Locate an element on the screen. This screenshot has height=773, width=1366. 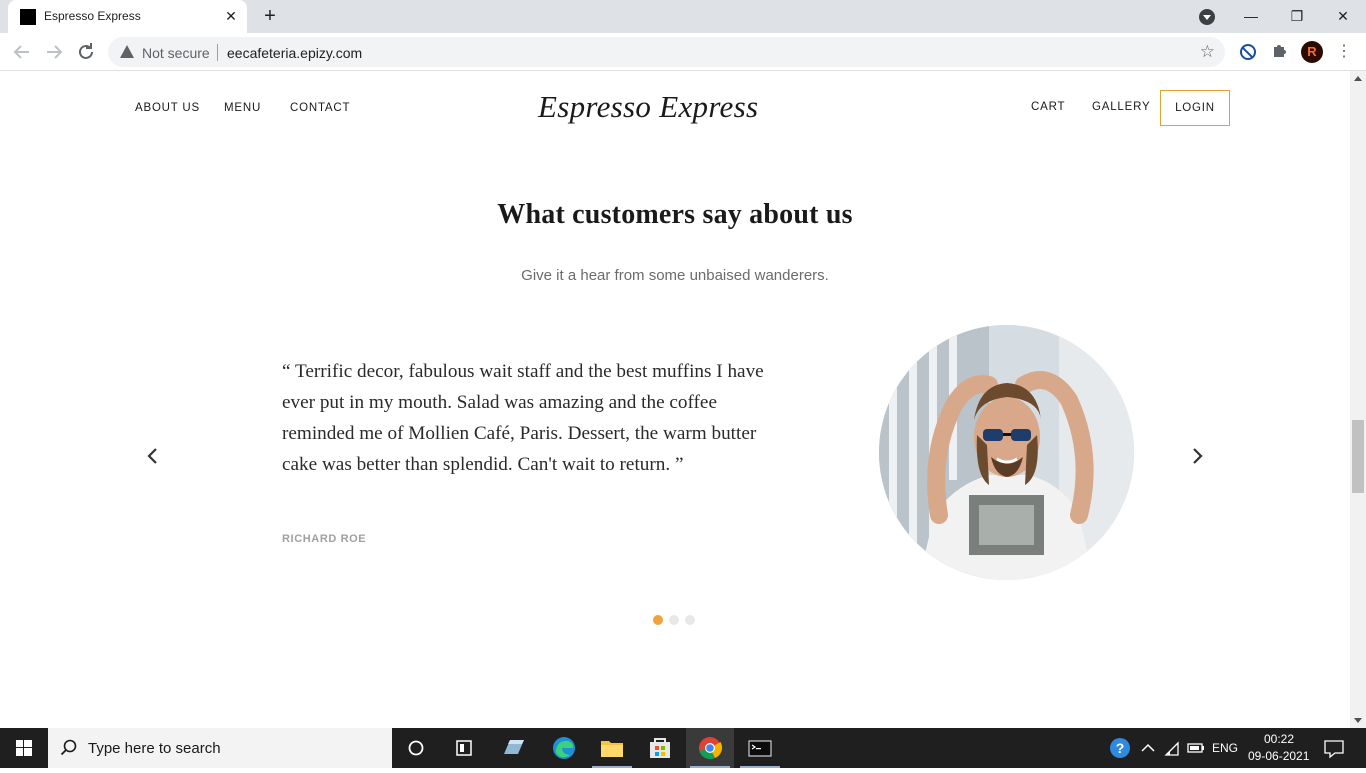
cortana-icon is located at coordinates (416, 748).